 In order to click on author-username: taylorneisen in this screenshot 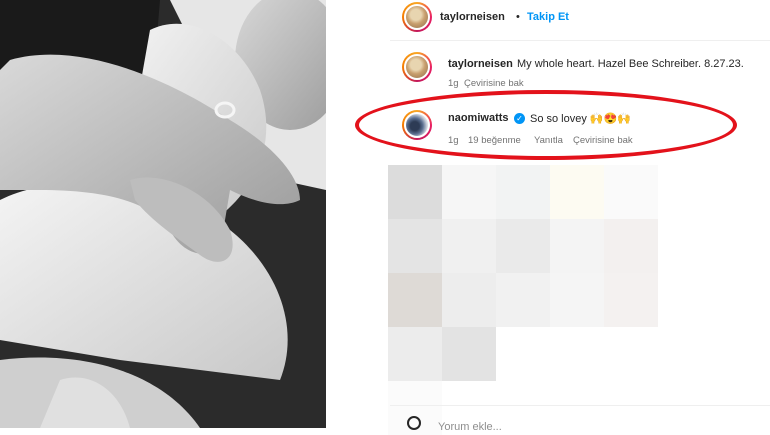, I will do `click(472, 17)`.